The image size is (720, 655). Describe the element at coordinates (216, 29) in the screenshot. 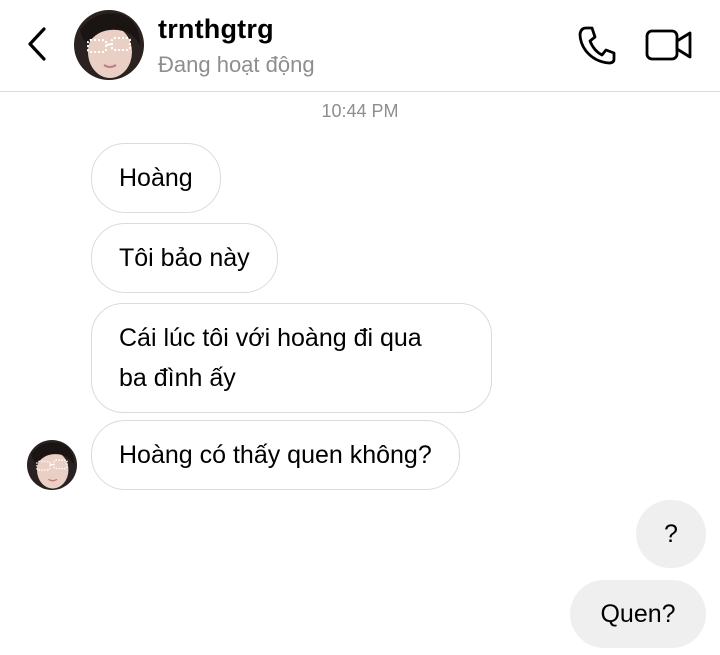

I see `chat-username: trnthgtrg` at that location.